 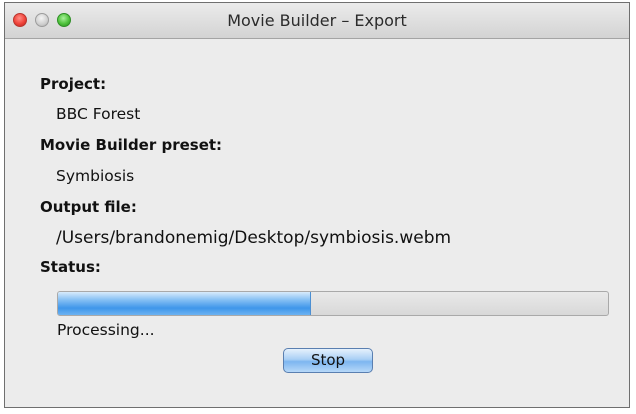 I want to click on title-bar: Movie Builder – Export, so click(x=317, y=21).